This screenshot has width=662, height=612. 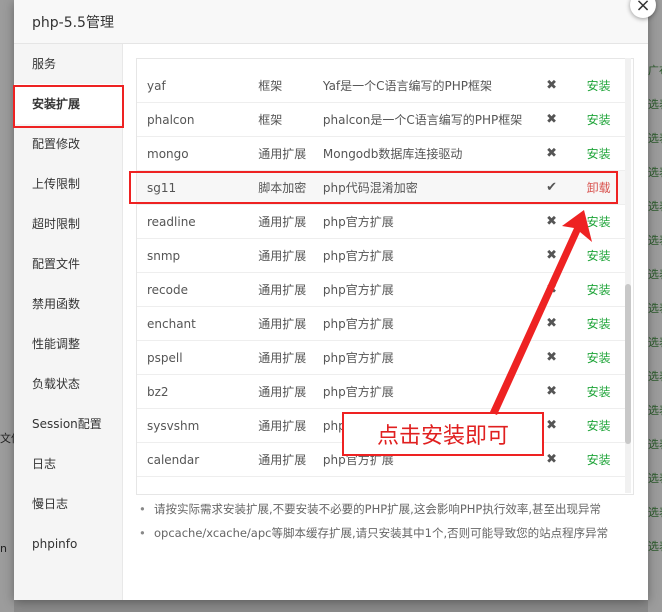 What do you see at coordinates (73, 22) in the screenshot?
I see `dialog-title: php-5.5管理` at bounding box center [73, 22].